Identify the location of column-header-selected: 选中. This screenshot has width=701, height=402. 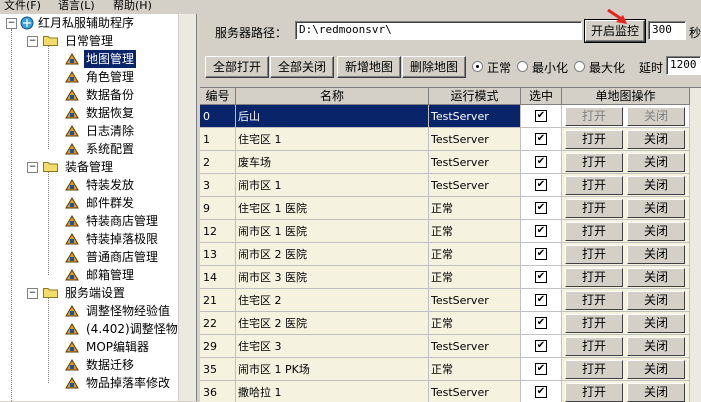
(541, 96).